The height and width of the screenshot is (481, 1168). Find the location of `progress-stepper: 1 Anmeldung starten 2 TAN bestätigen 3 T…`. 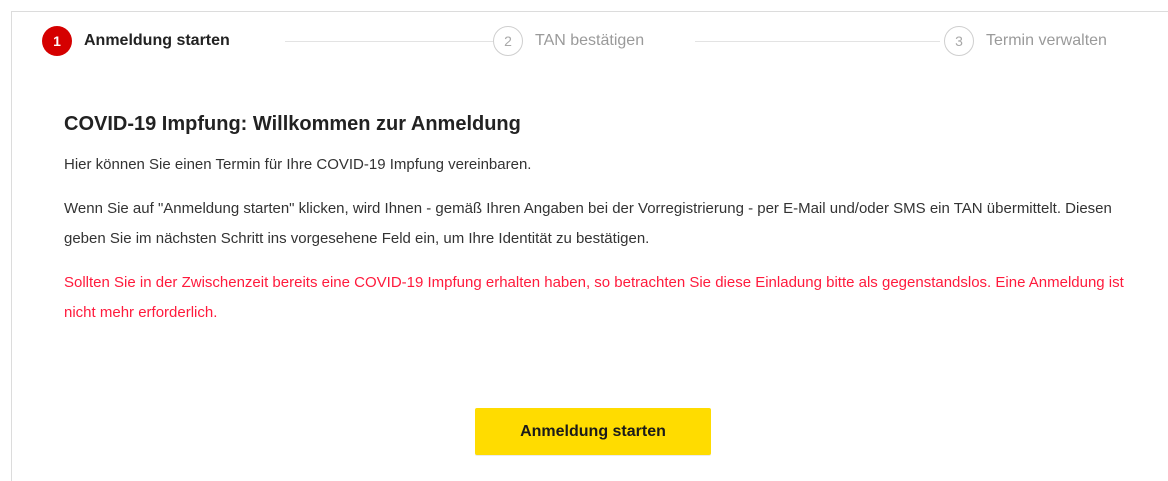

progress-stepper: 1 Anmeldung starten 2 TAN bestätigen 3 T… is located at coordinates (592, 41).